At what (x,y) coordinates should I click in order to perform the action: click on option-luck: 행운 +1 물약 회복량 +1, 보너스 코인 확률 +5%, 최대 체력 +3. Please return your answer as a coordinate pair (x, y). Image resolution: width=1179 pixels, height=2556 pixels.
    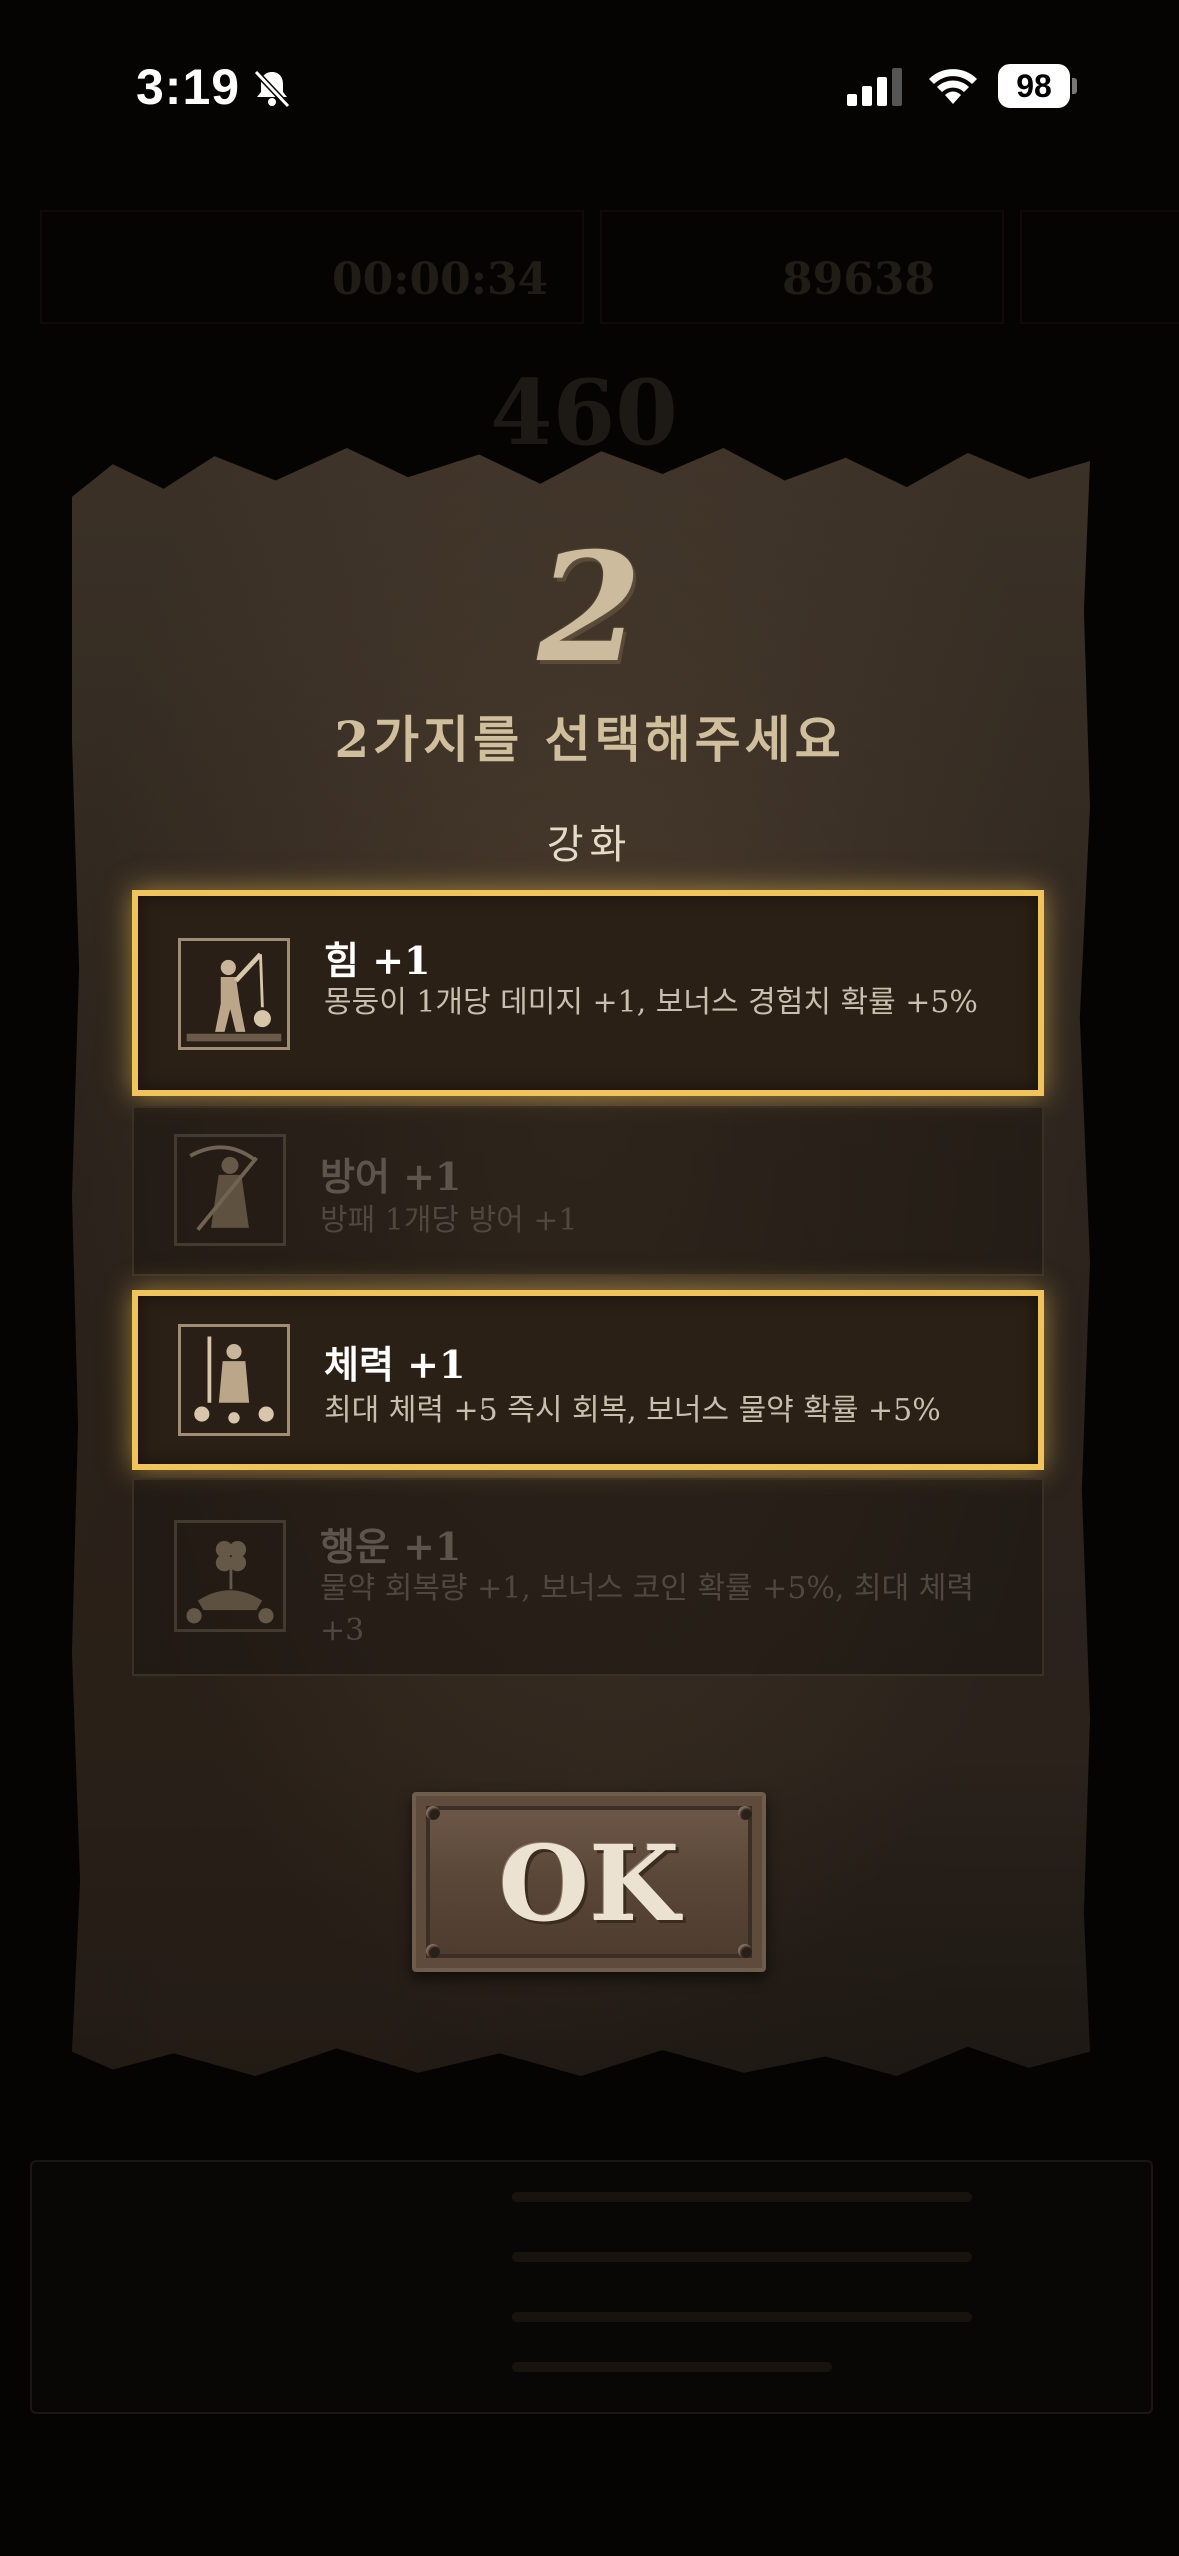
    Looking at the image, I should click on (588, 1577).